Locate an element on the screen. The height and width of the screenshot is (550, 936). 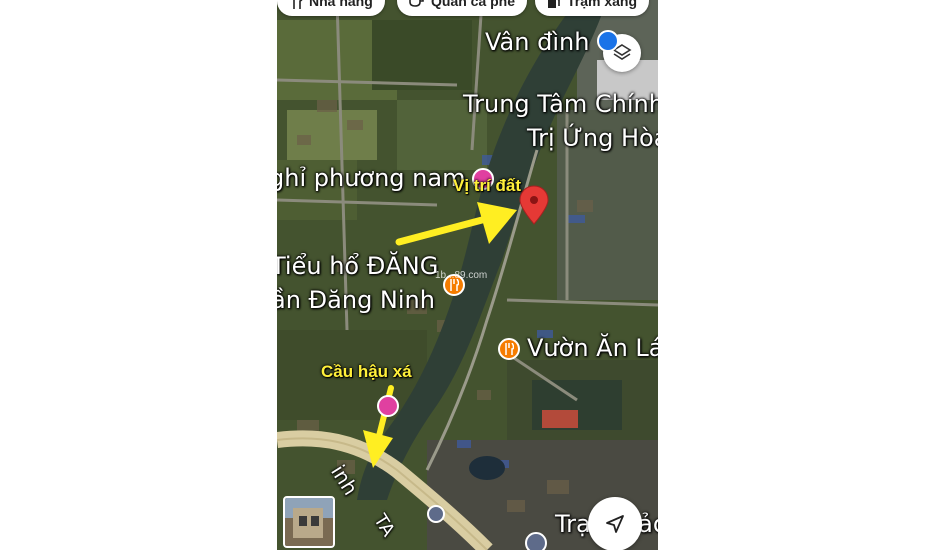
filter-chip-label: Quán cà phê is located at coordinates (473, 4).